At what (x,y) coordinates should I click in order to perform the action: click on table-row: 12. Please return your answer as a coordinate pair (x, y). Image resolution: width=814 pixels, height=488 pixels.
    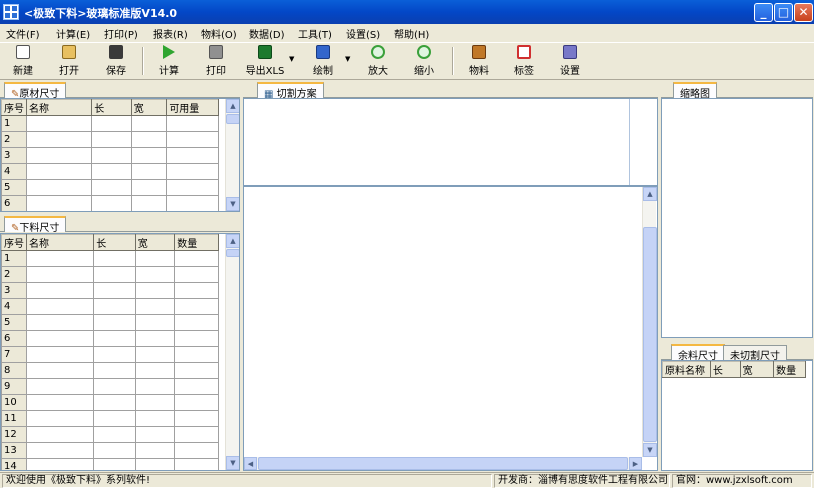
    Looking at the image, I should click on (110, 434).